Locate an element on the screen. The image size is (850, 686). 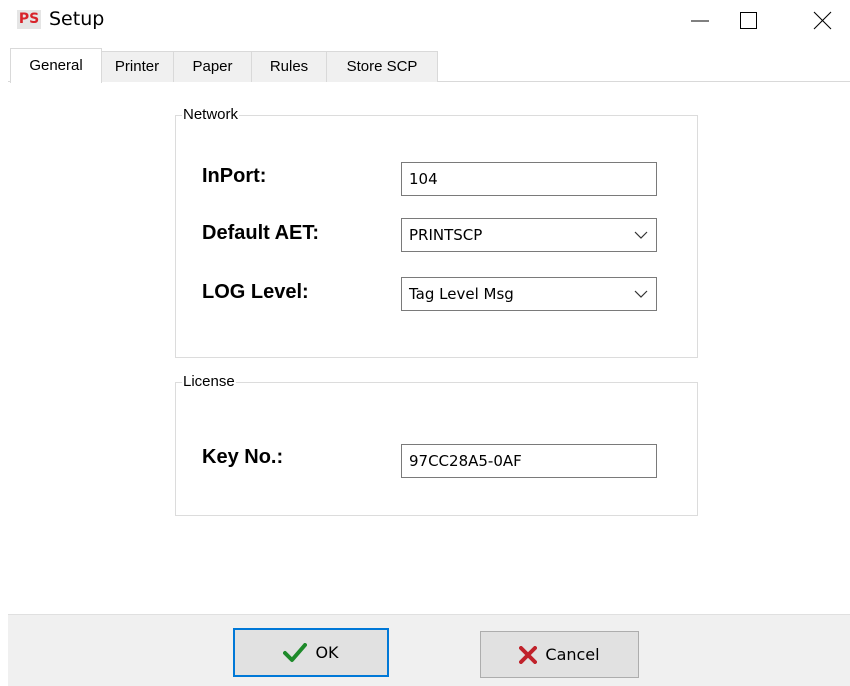
inport-label: InPort: is located at coordinates (234, 176).